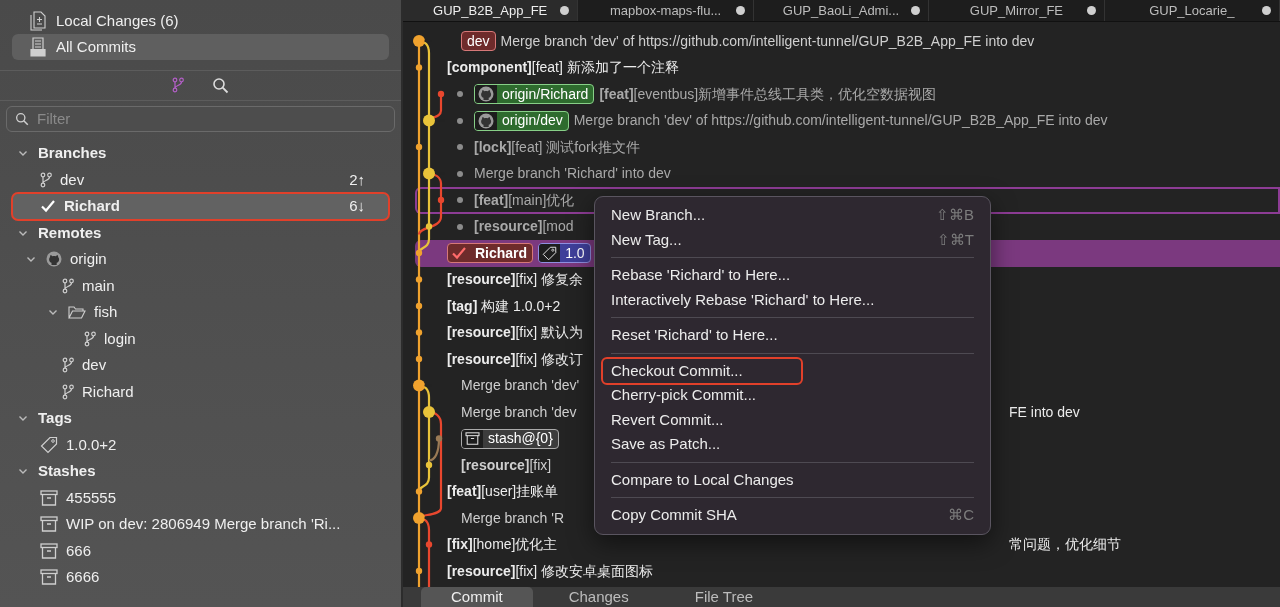  Describe the element at coordinates (550, 571) in the screenshot. I see `commit-message: [resource][fix] 修改安卓桌面图标` at that location.